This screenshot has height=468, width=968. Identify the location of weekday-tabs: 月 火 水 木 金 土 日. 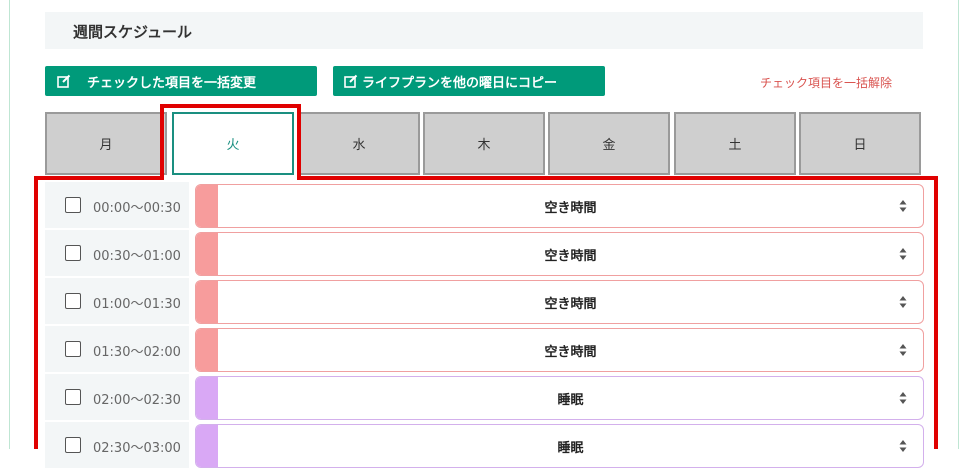
(484, 143).